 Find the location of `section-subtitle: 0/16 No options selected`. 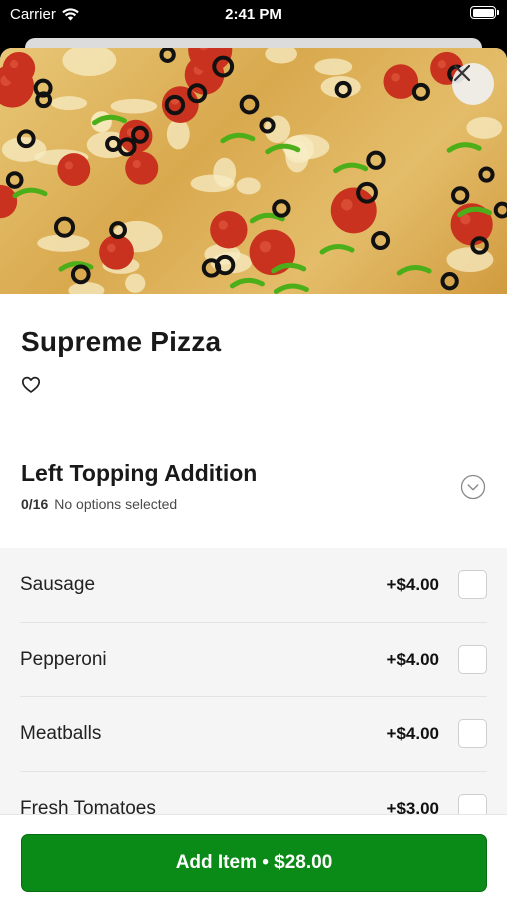

section-subtitle: 0/16 No options selected is located at coordinates (99, 504).